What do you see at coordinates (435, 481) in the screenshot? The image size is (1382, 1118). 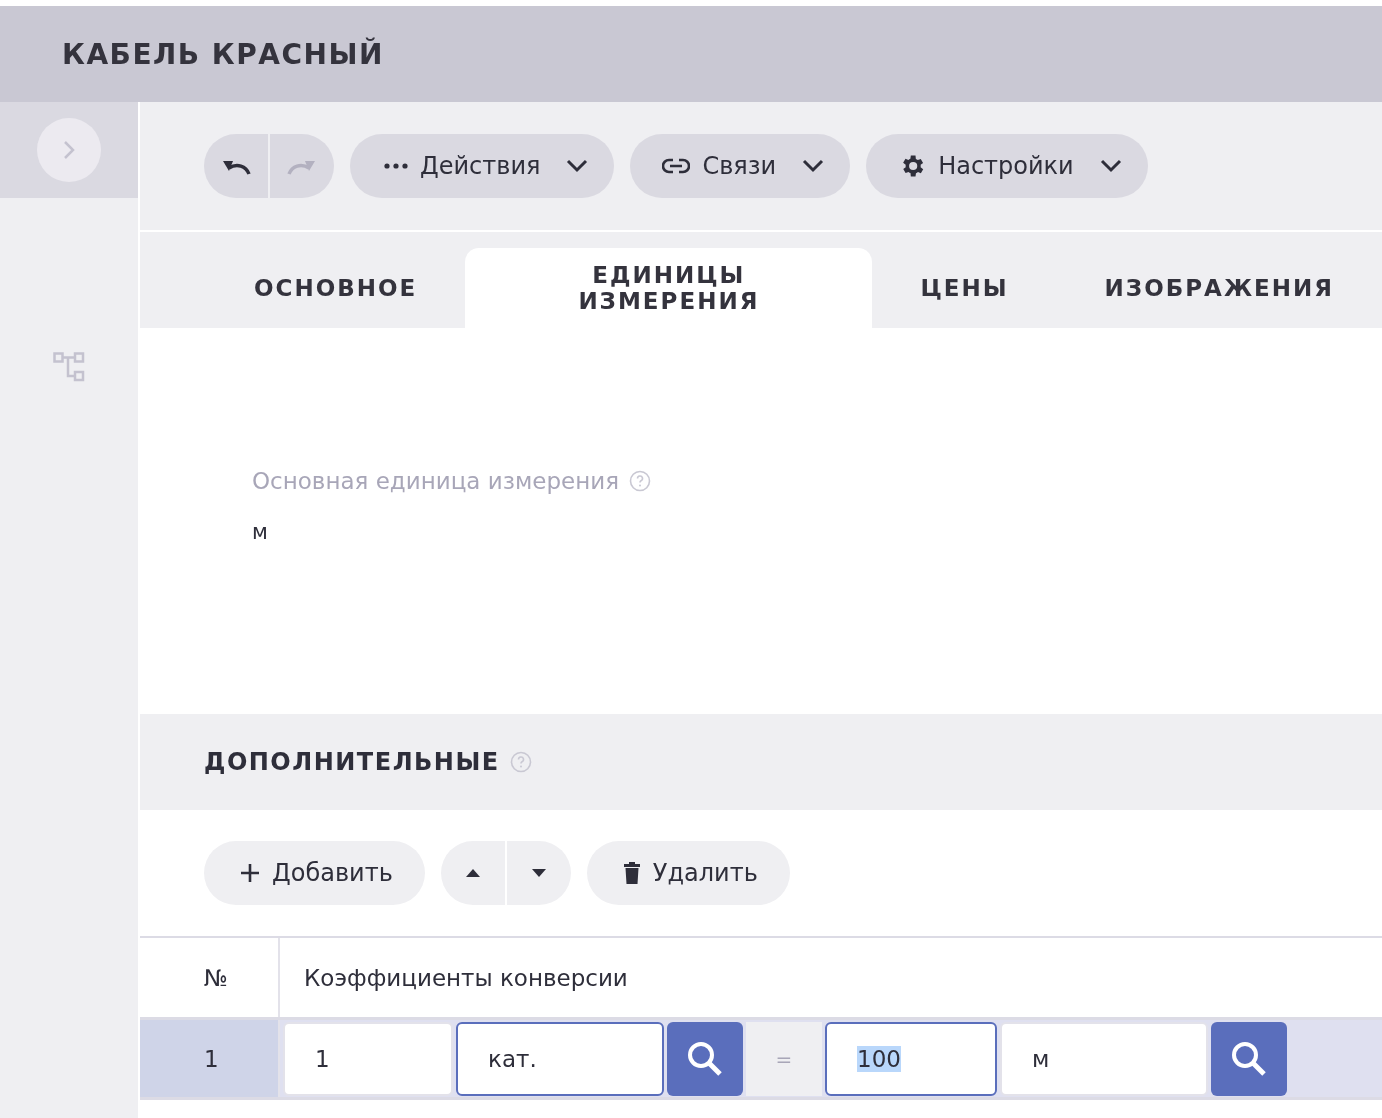 I see `field-label: Основная единица измерения` at bounding box center [435, 481].